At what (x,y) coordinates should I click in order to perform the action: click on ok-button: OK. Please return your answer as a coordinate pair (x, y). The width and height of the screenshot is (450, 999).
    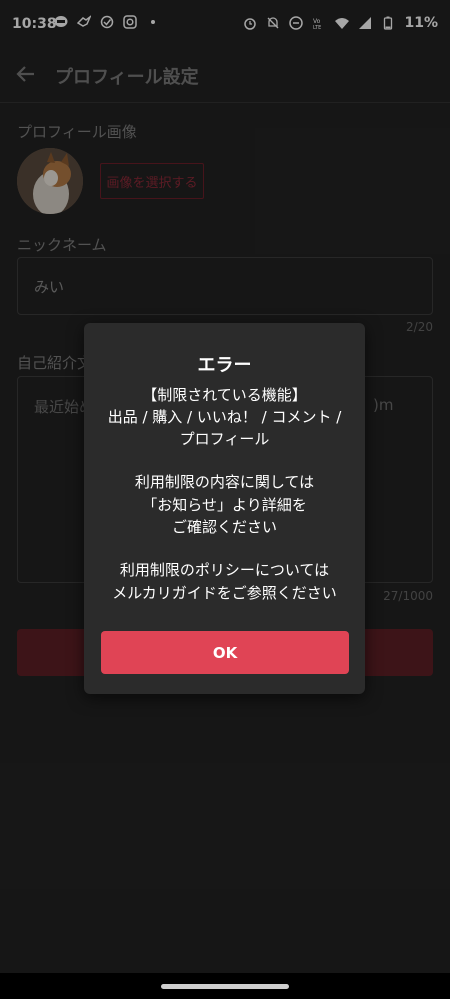
    Looking at the image, I should click on (225, 652).